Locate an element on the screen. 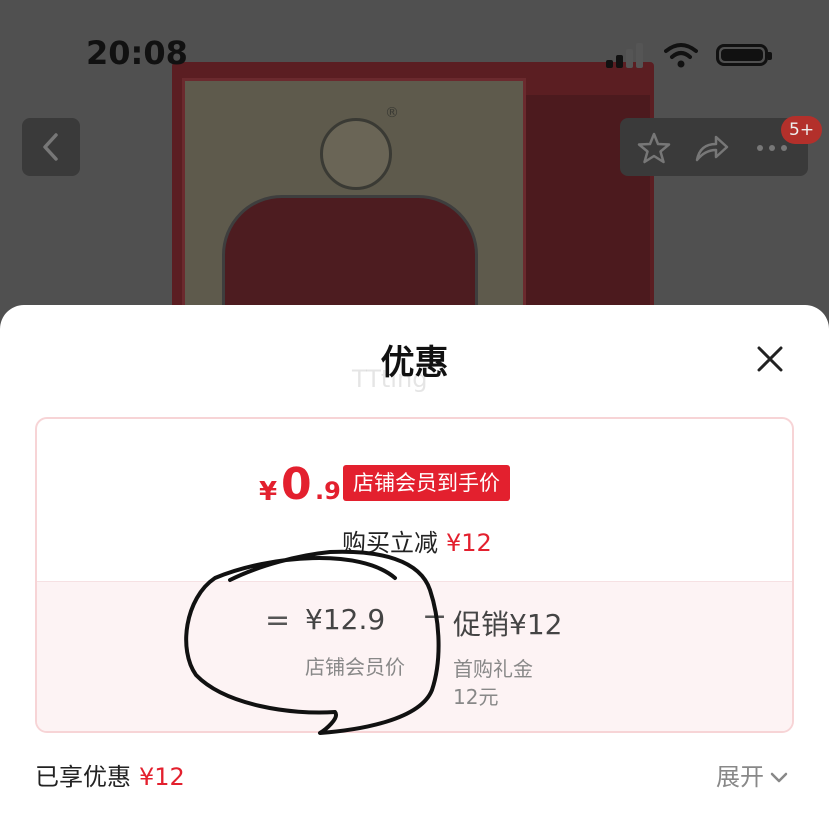  minus-sign: − is located at coordinates (435, 616).